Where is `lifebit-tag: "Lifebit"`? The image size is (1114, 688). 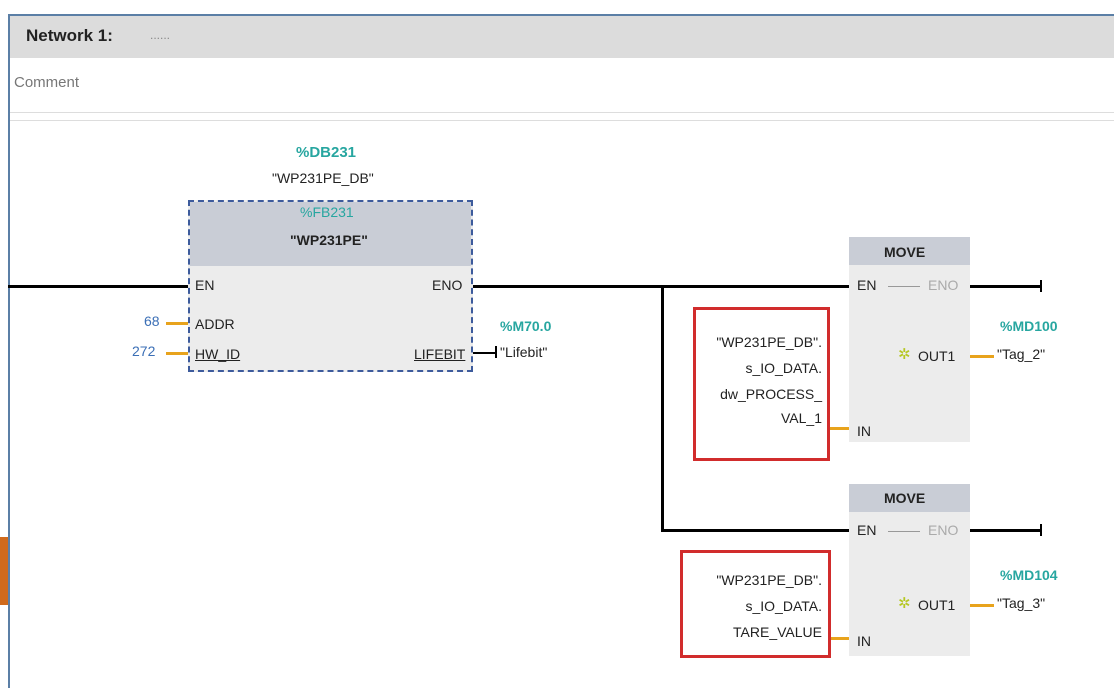 lifebit-tag: "Lifebit" is located at coordinates (523, 352).